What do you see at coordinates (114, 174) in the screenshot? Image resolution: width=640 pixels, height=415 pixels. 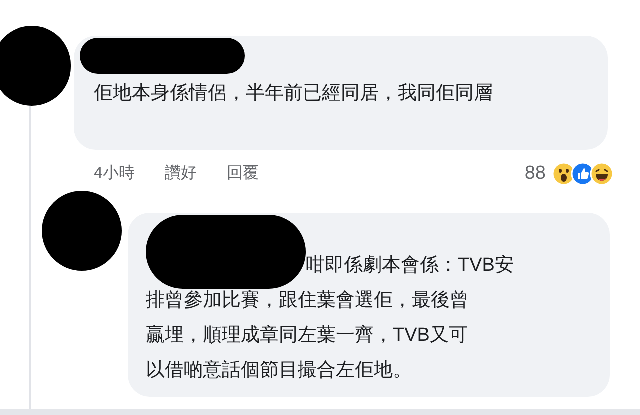 I see `comment-time: 4小時` at bounding box center [114, 174].